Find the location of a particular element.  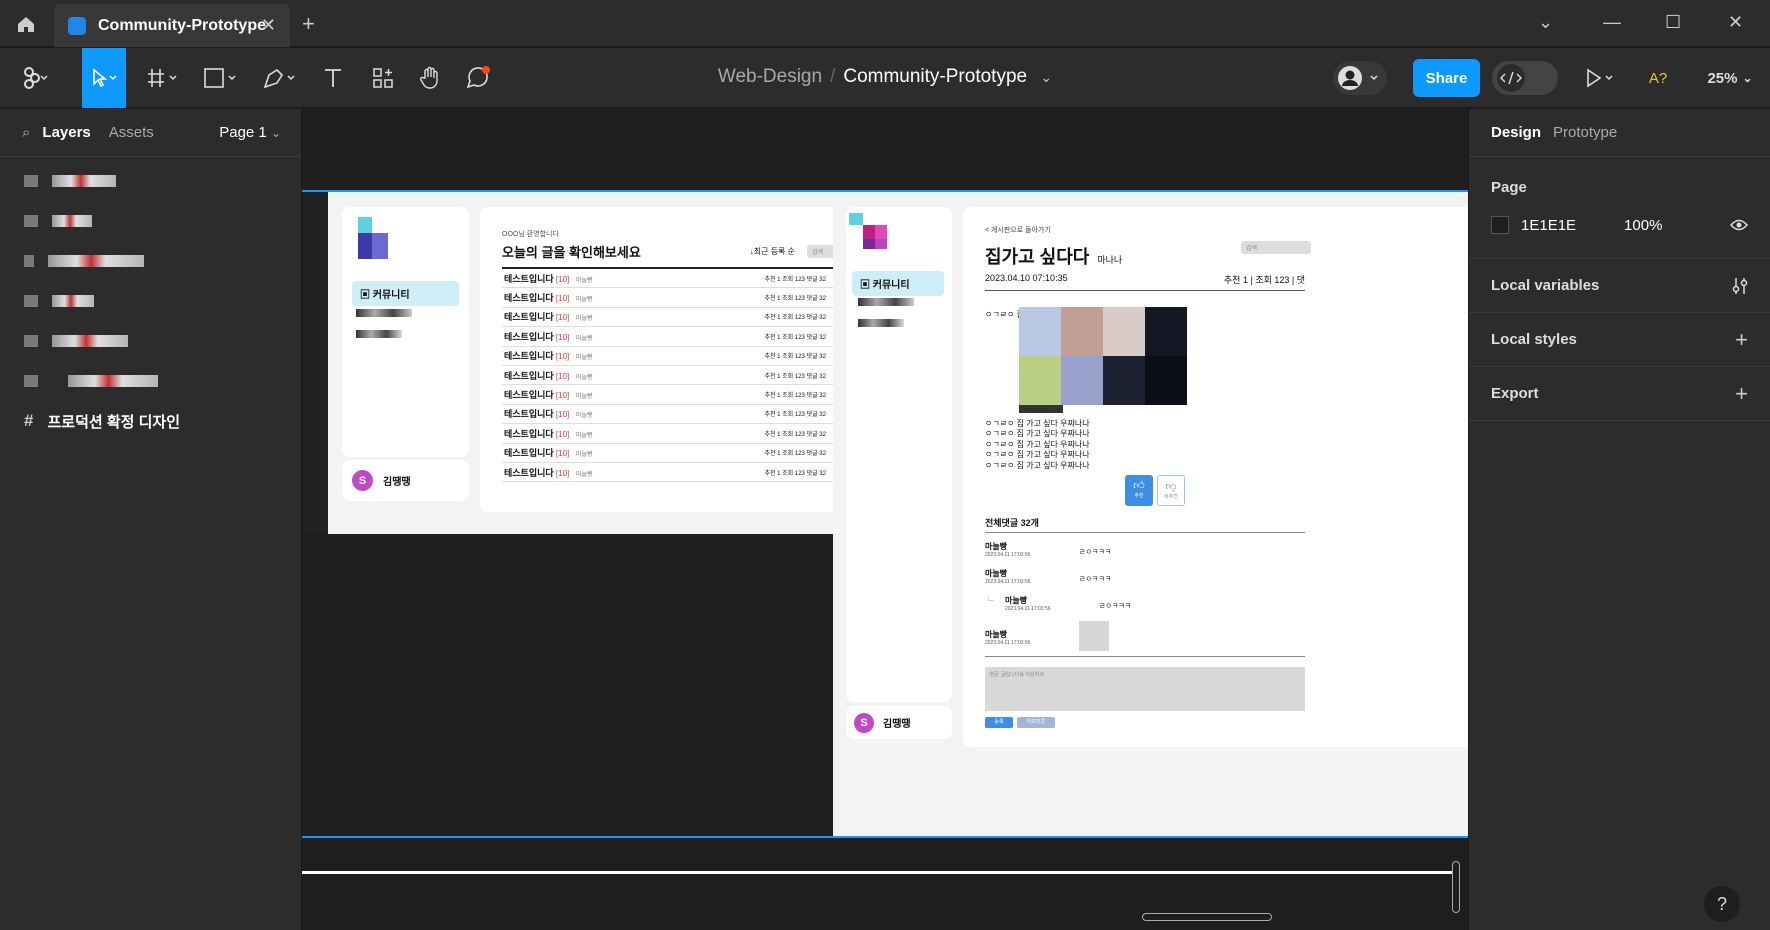

eye-icon is located at coordinates (1739, 225).